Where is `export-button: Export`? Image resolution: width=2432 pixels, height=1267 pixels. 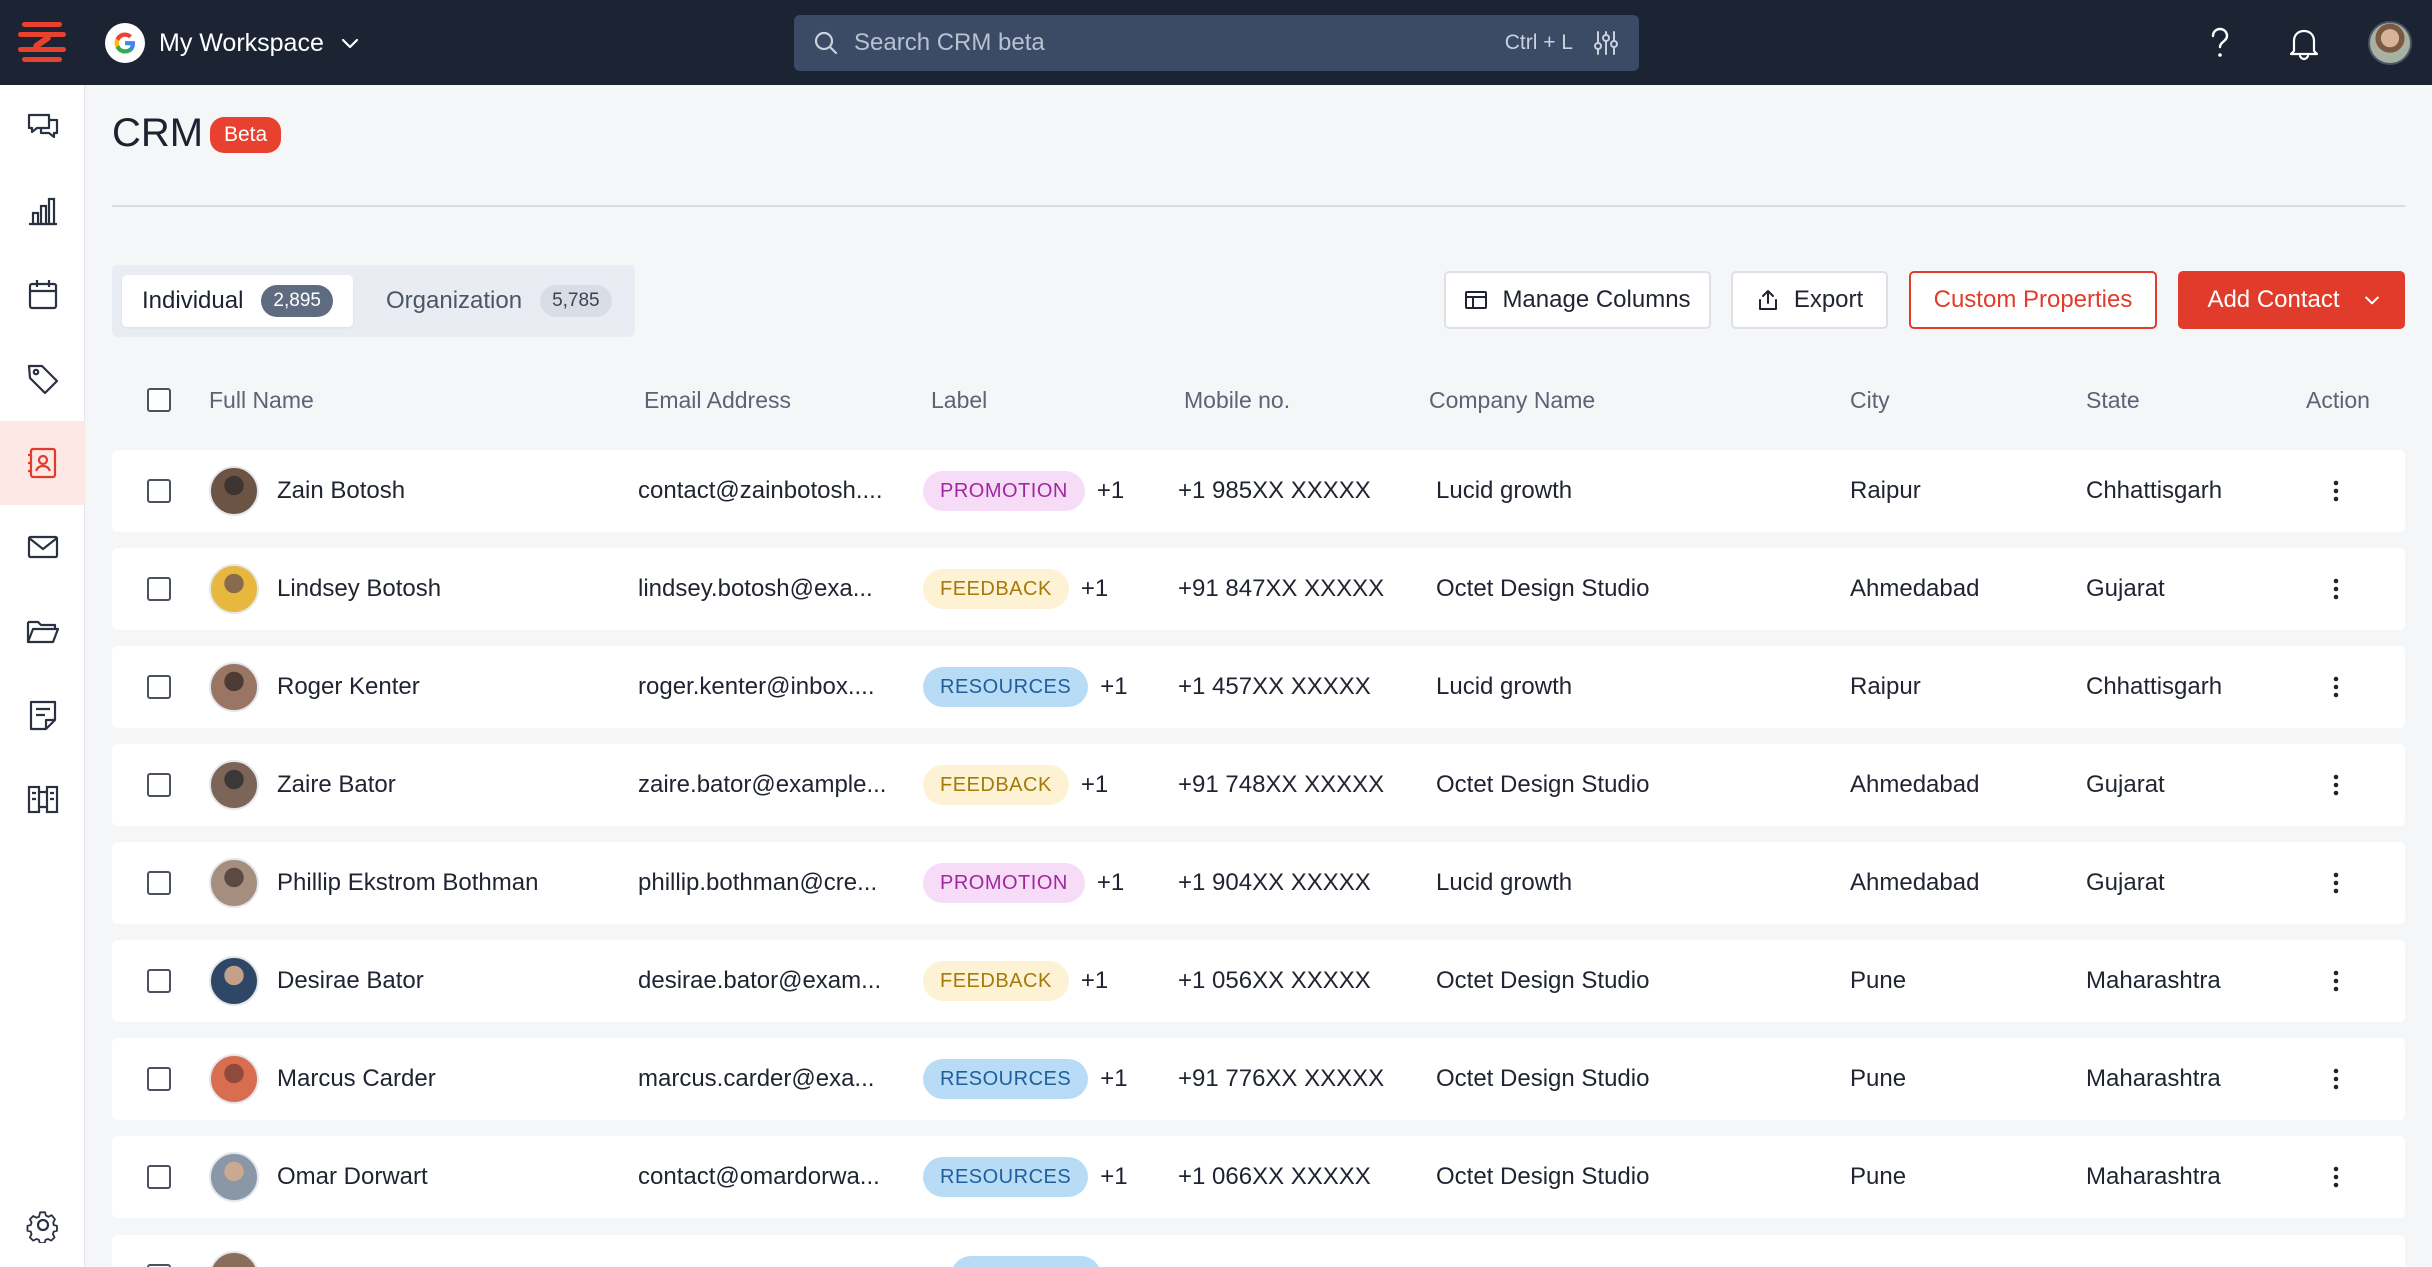 export-button: Export is located at coordinates (1809, 300).